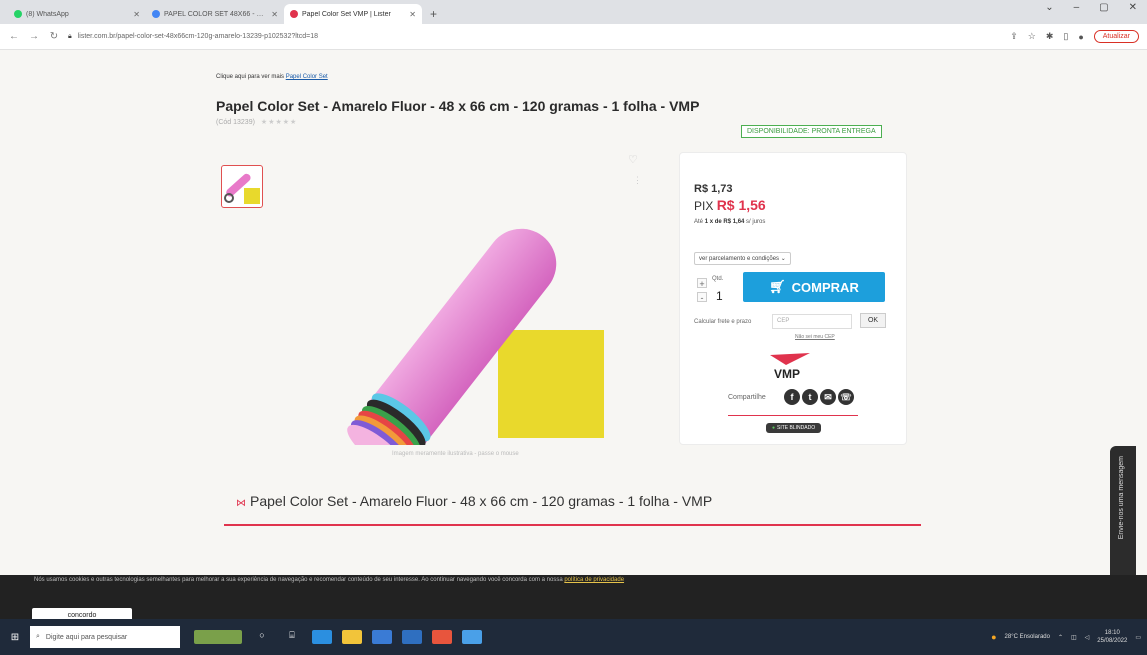 This screenshot has height=655, width=1147. I want to click on twitter-icon: t, so click(810, 397).